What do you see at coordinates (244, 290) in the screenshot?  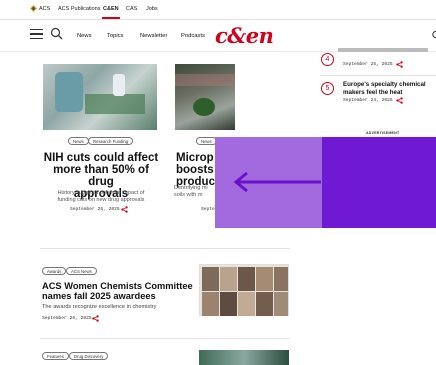 I see `awardees-photo-grid` at bounding box center [244, 290].